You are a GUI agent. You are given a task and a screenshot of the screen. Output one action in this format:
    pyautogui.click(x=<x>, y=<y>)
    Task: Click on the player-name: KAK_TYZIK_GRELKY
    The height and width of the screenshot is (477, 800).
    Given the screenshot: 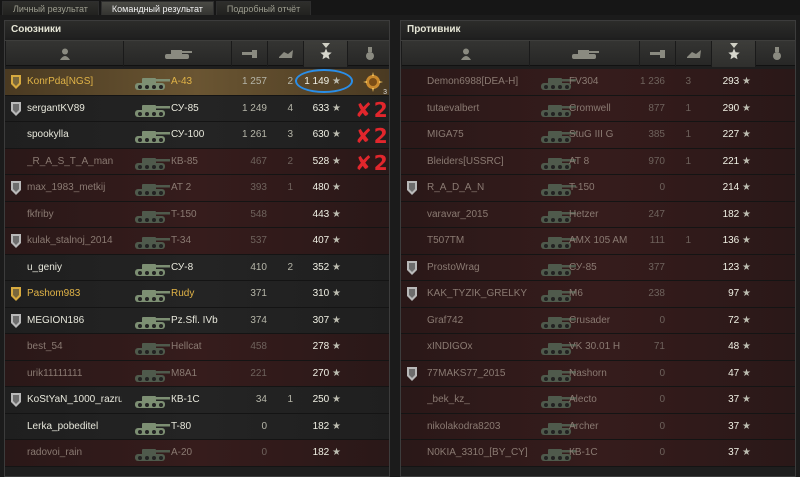 What is the action you would take?
    pyautogui.click(x=477, y=294)
    